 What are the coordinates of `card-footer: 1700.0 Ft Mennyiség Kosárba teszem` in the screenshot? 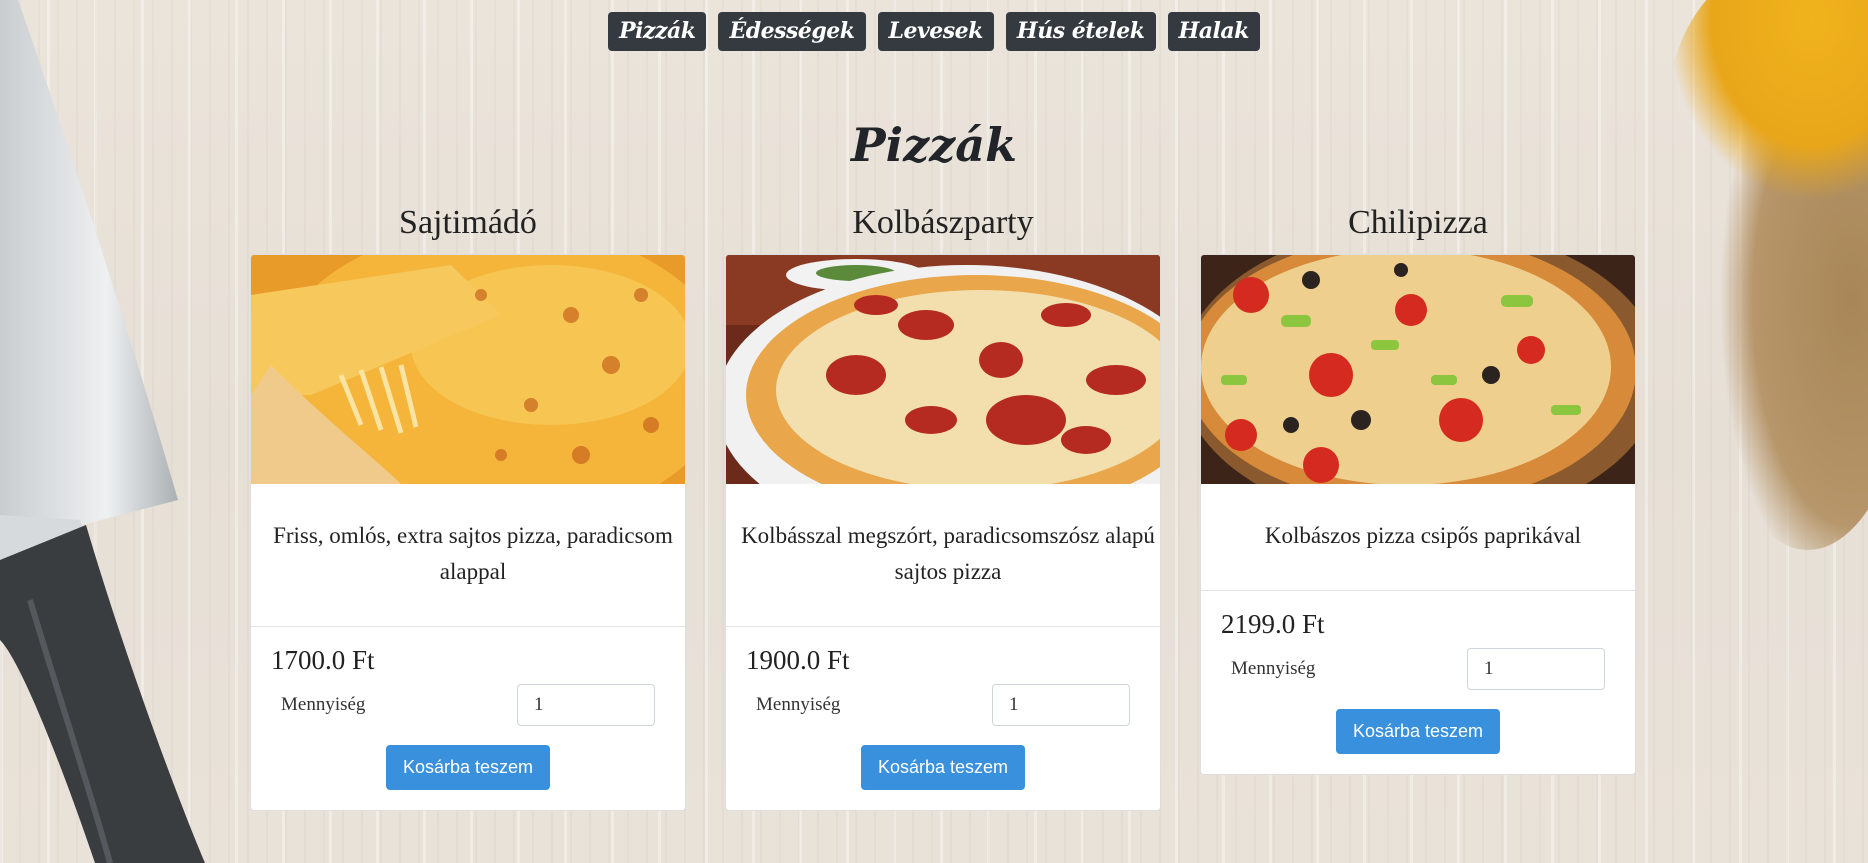 It's located at (468, 718).